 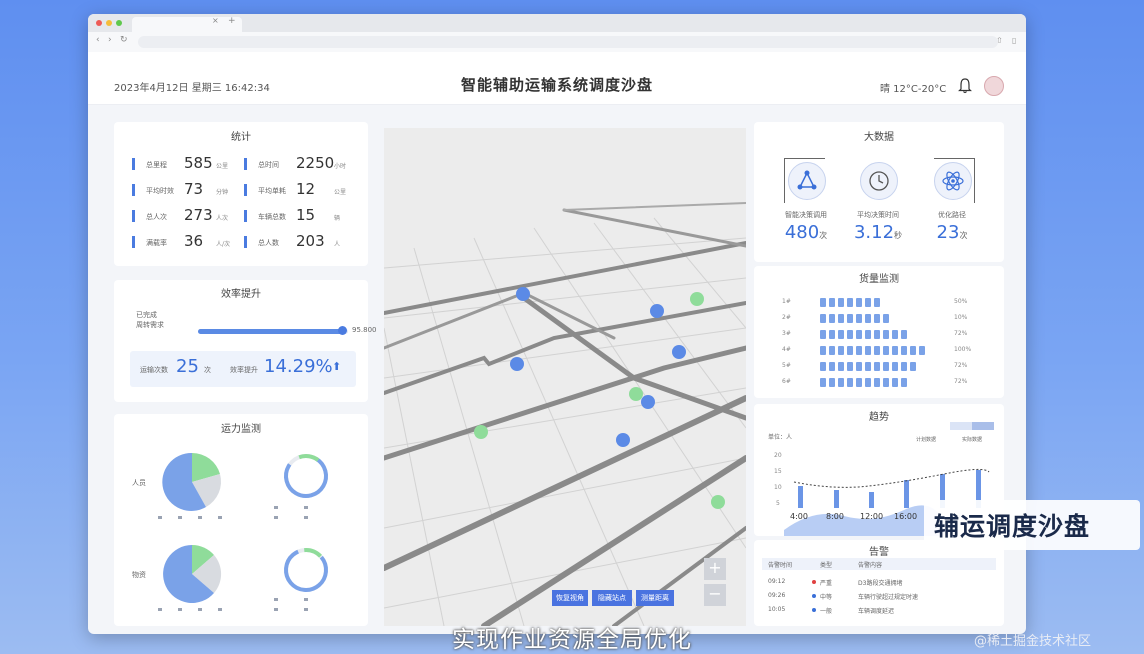 What do you see at coordinates (786, 301) in the screenshot?
I see `warehouse-row-label: 1#` at bounding box center [786, 301].